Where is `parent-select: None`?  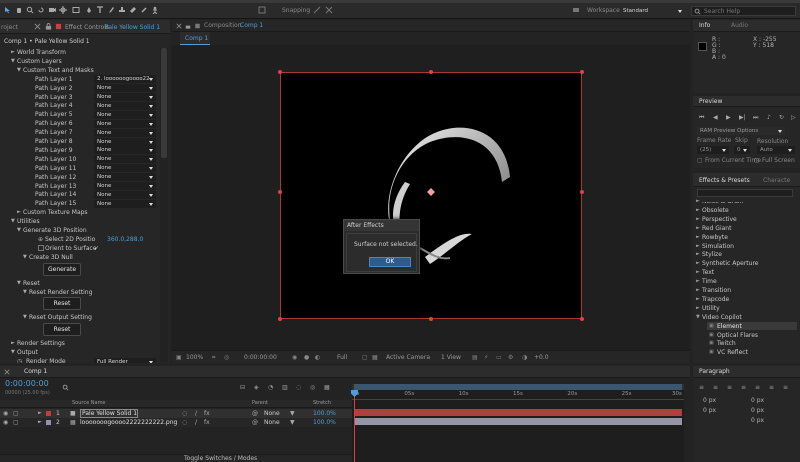
parent-select: None is located at coordinates (272, 422).